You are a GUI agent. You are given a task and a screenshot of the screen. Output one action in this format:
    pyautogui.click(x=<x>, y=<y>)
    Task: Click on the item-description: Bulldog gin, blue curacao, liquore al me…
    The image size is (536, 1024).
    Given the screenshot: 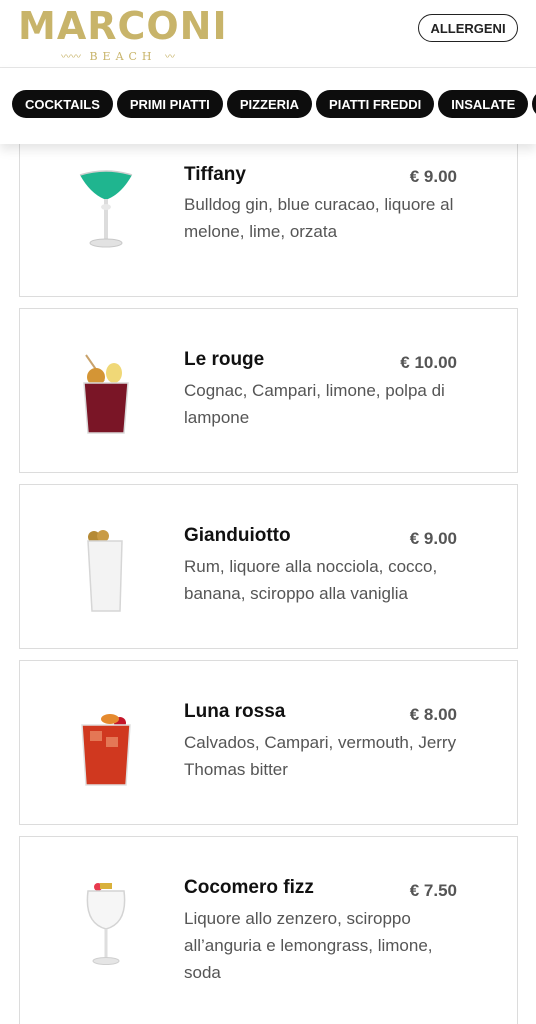 What is the action you would take?
    pyautogui.click(x=319, y=218)
    